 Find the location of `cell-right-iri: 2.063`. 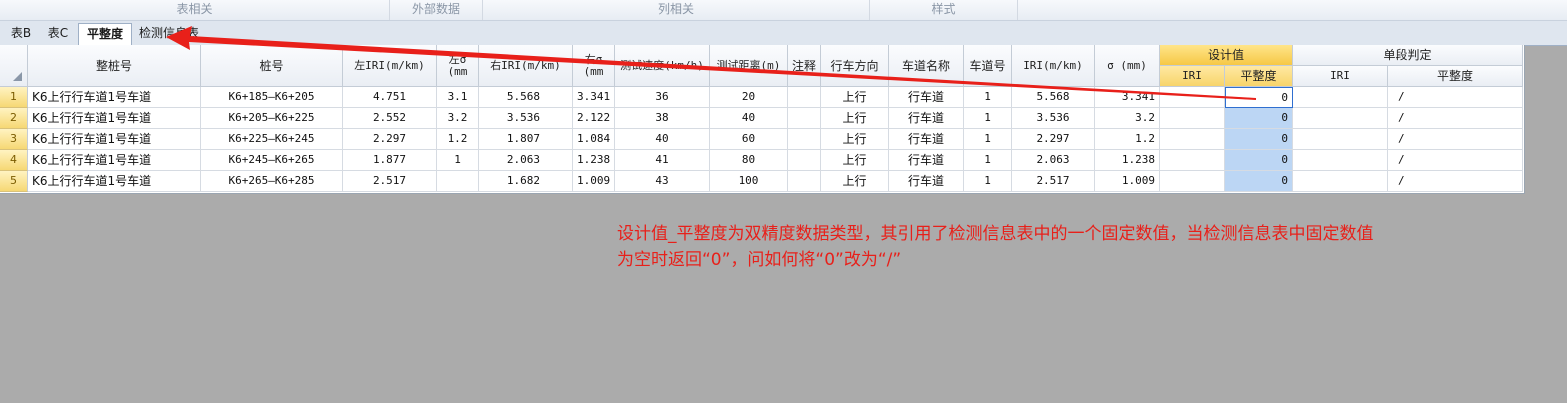

cell-right-iri: 2.063 is located at coordinates (526, 160).